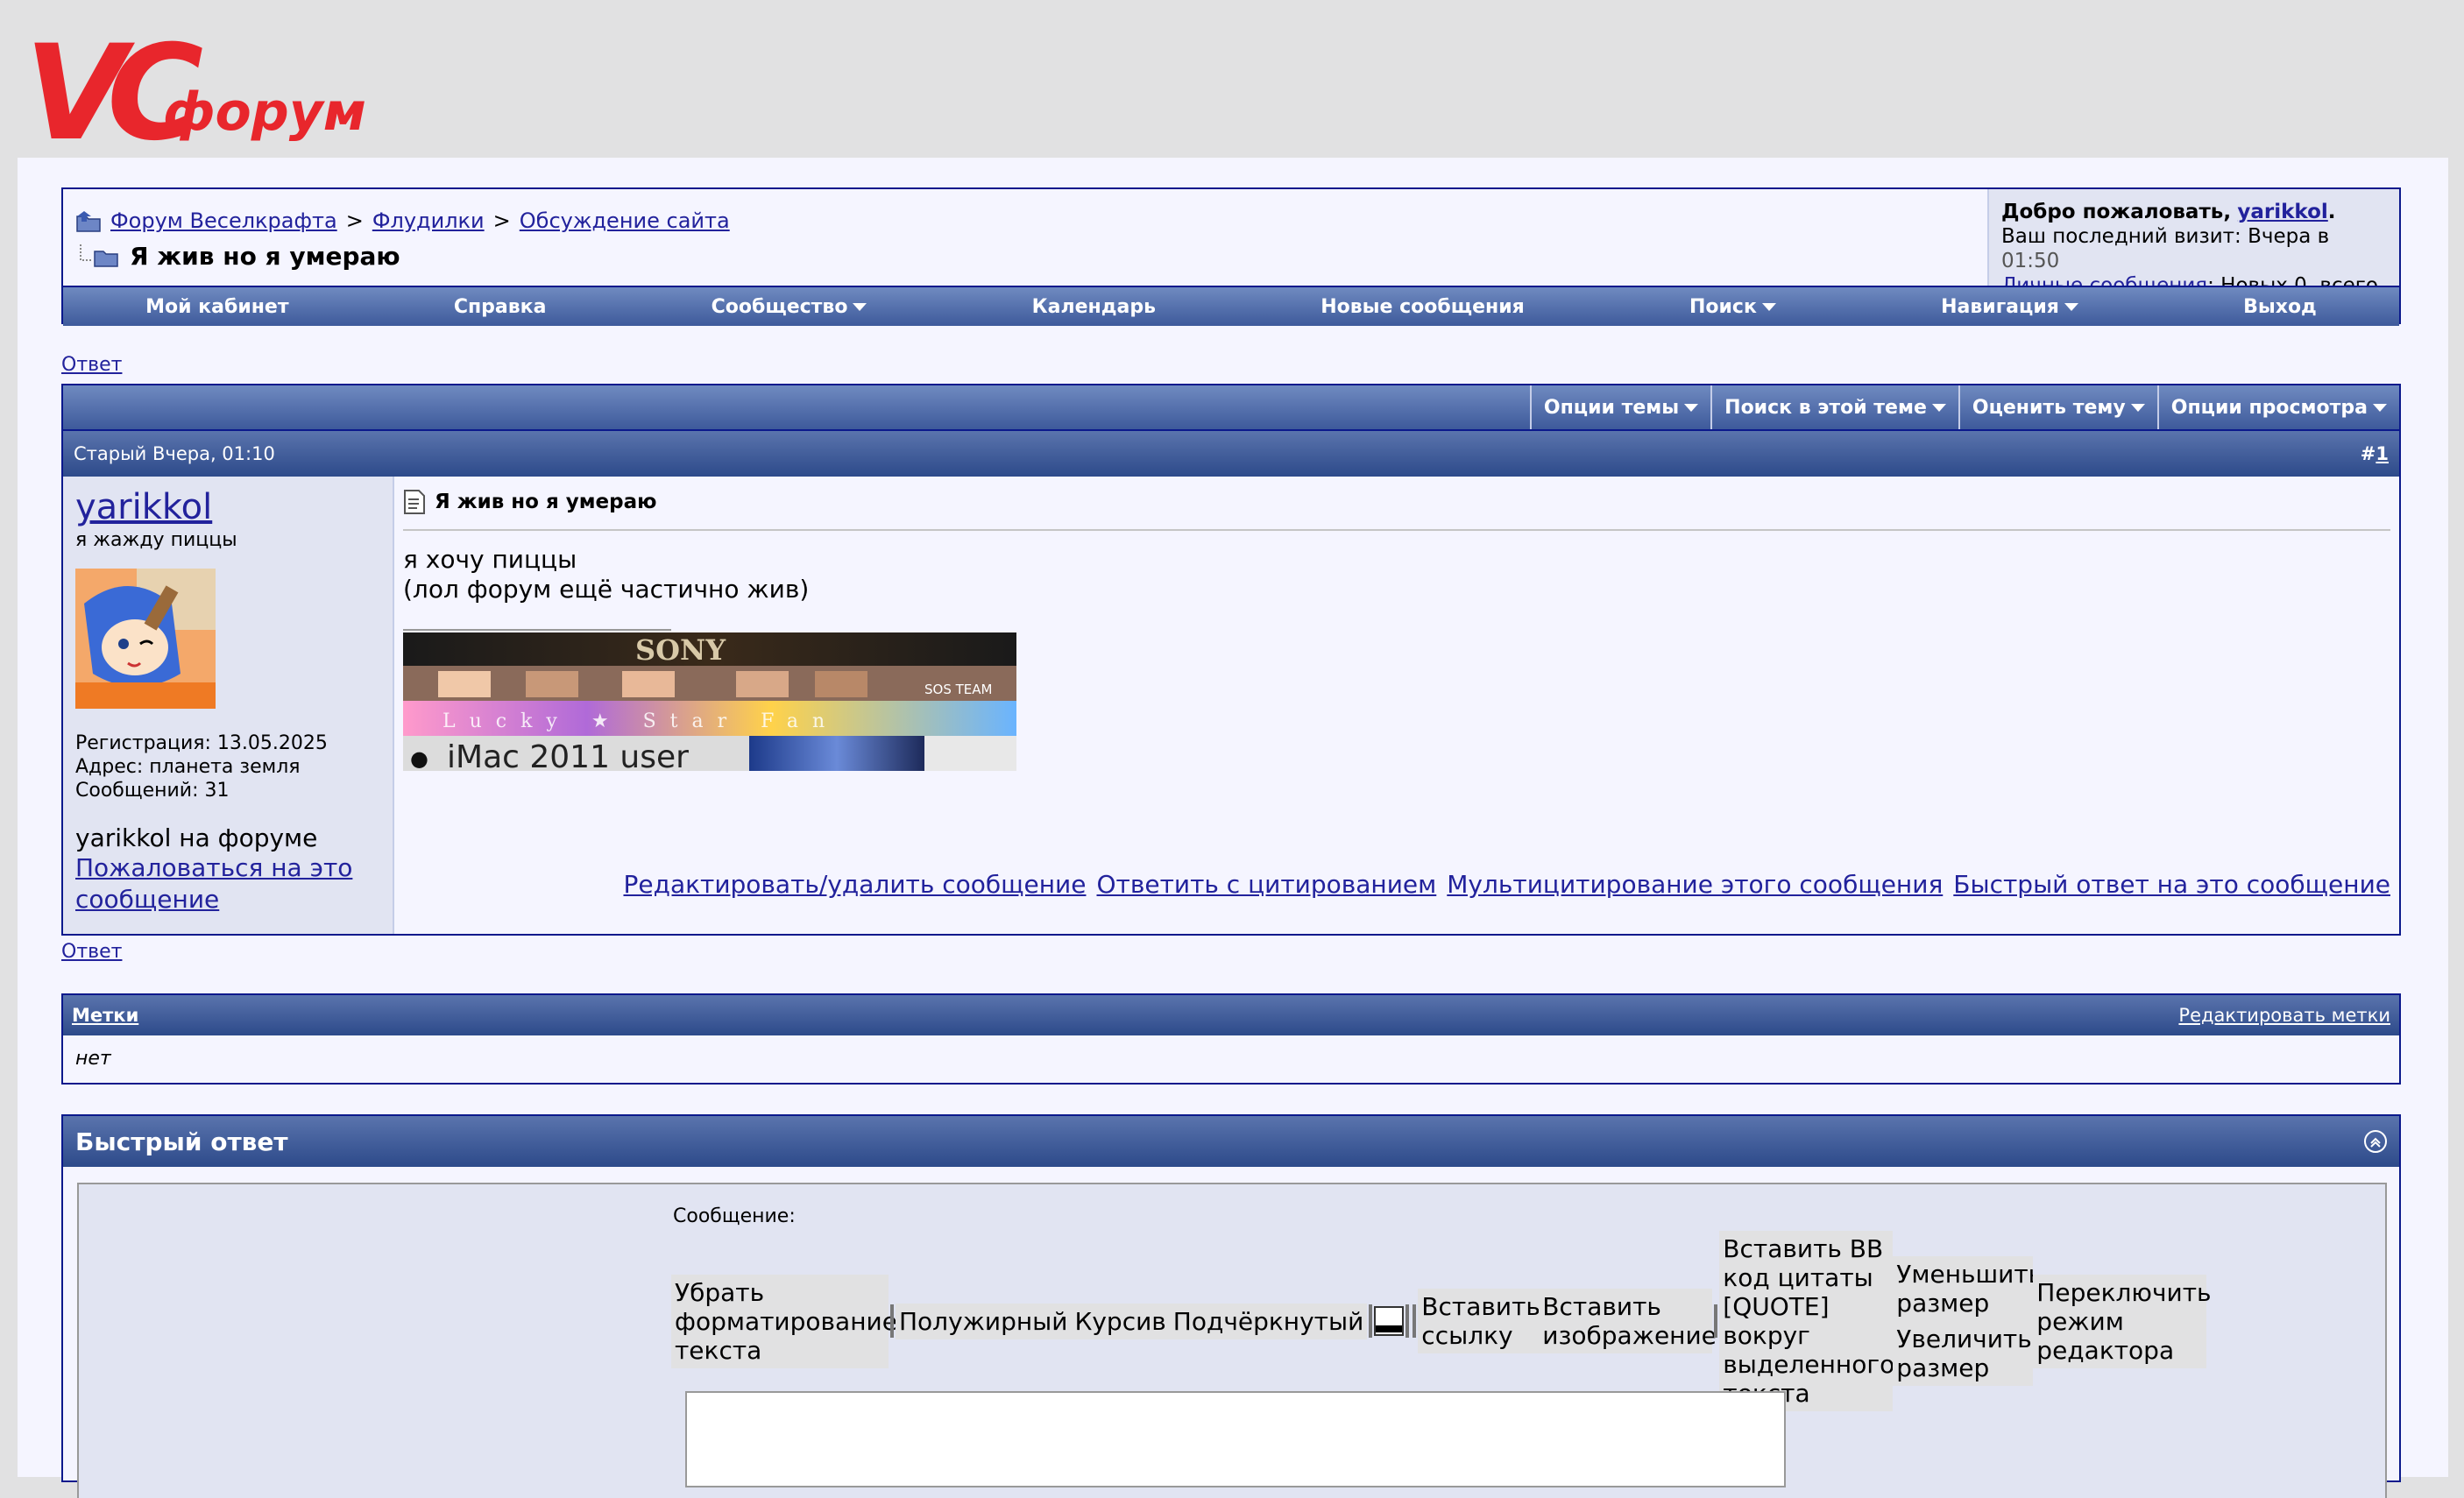 The width and height of the screenshot is (2464, 1498). I want to click on quick-reply-link: Быстрый ответ на это сообщение, so click(2171, 884).